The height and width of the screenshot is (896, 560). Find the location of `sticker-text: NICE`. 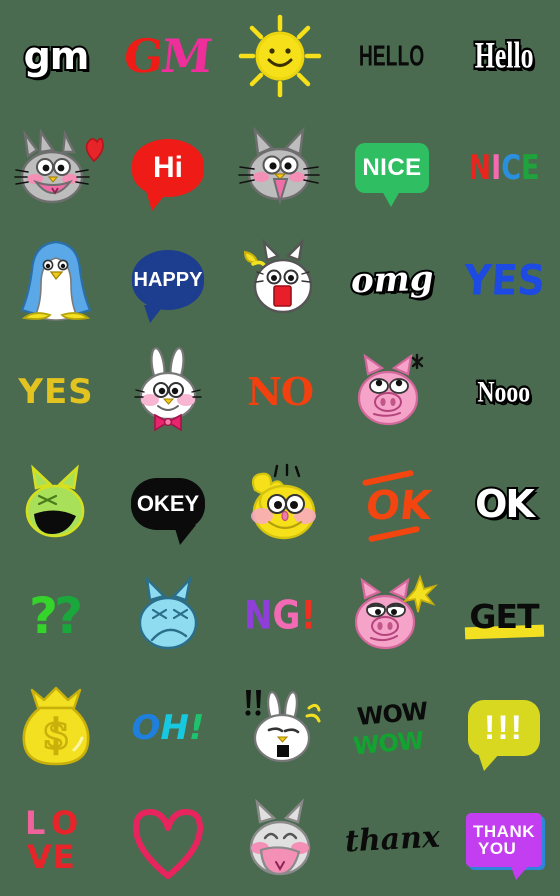

sticker-text: NICE is located at coordinates (504, 168).